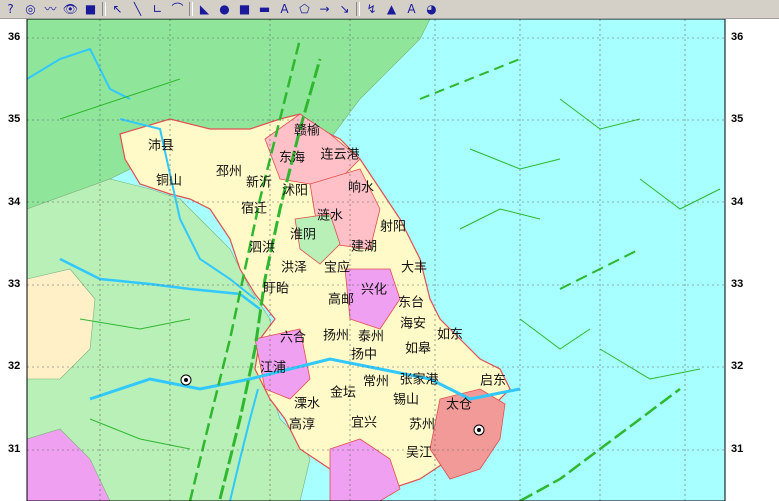 The width and height of the screenshot is (779, 501). I want to click on epicenter-marker-dot, so click(186, 380).